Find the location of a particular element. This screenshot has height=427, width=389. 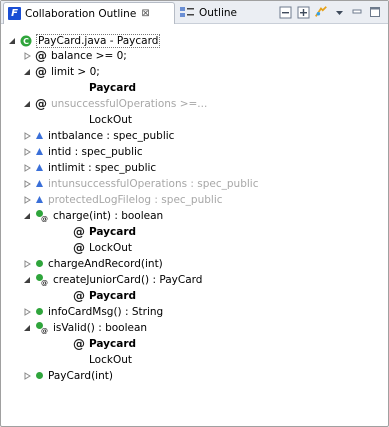

tree-root-label: PayCard.java - Paycard is located at coordinates (98, 40).